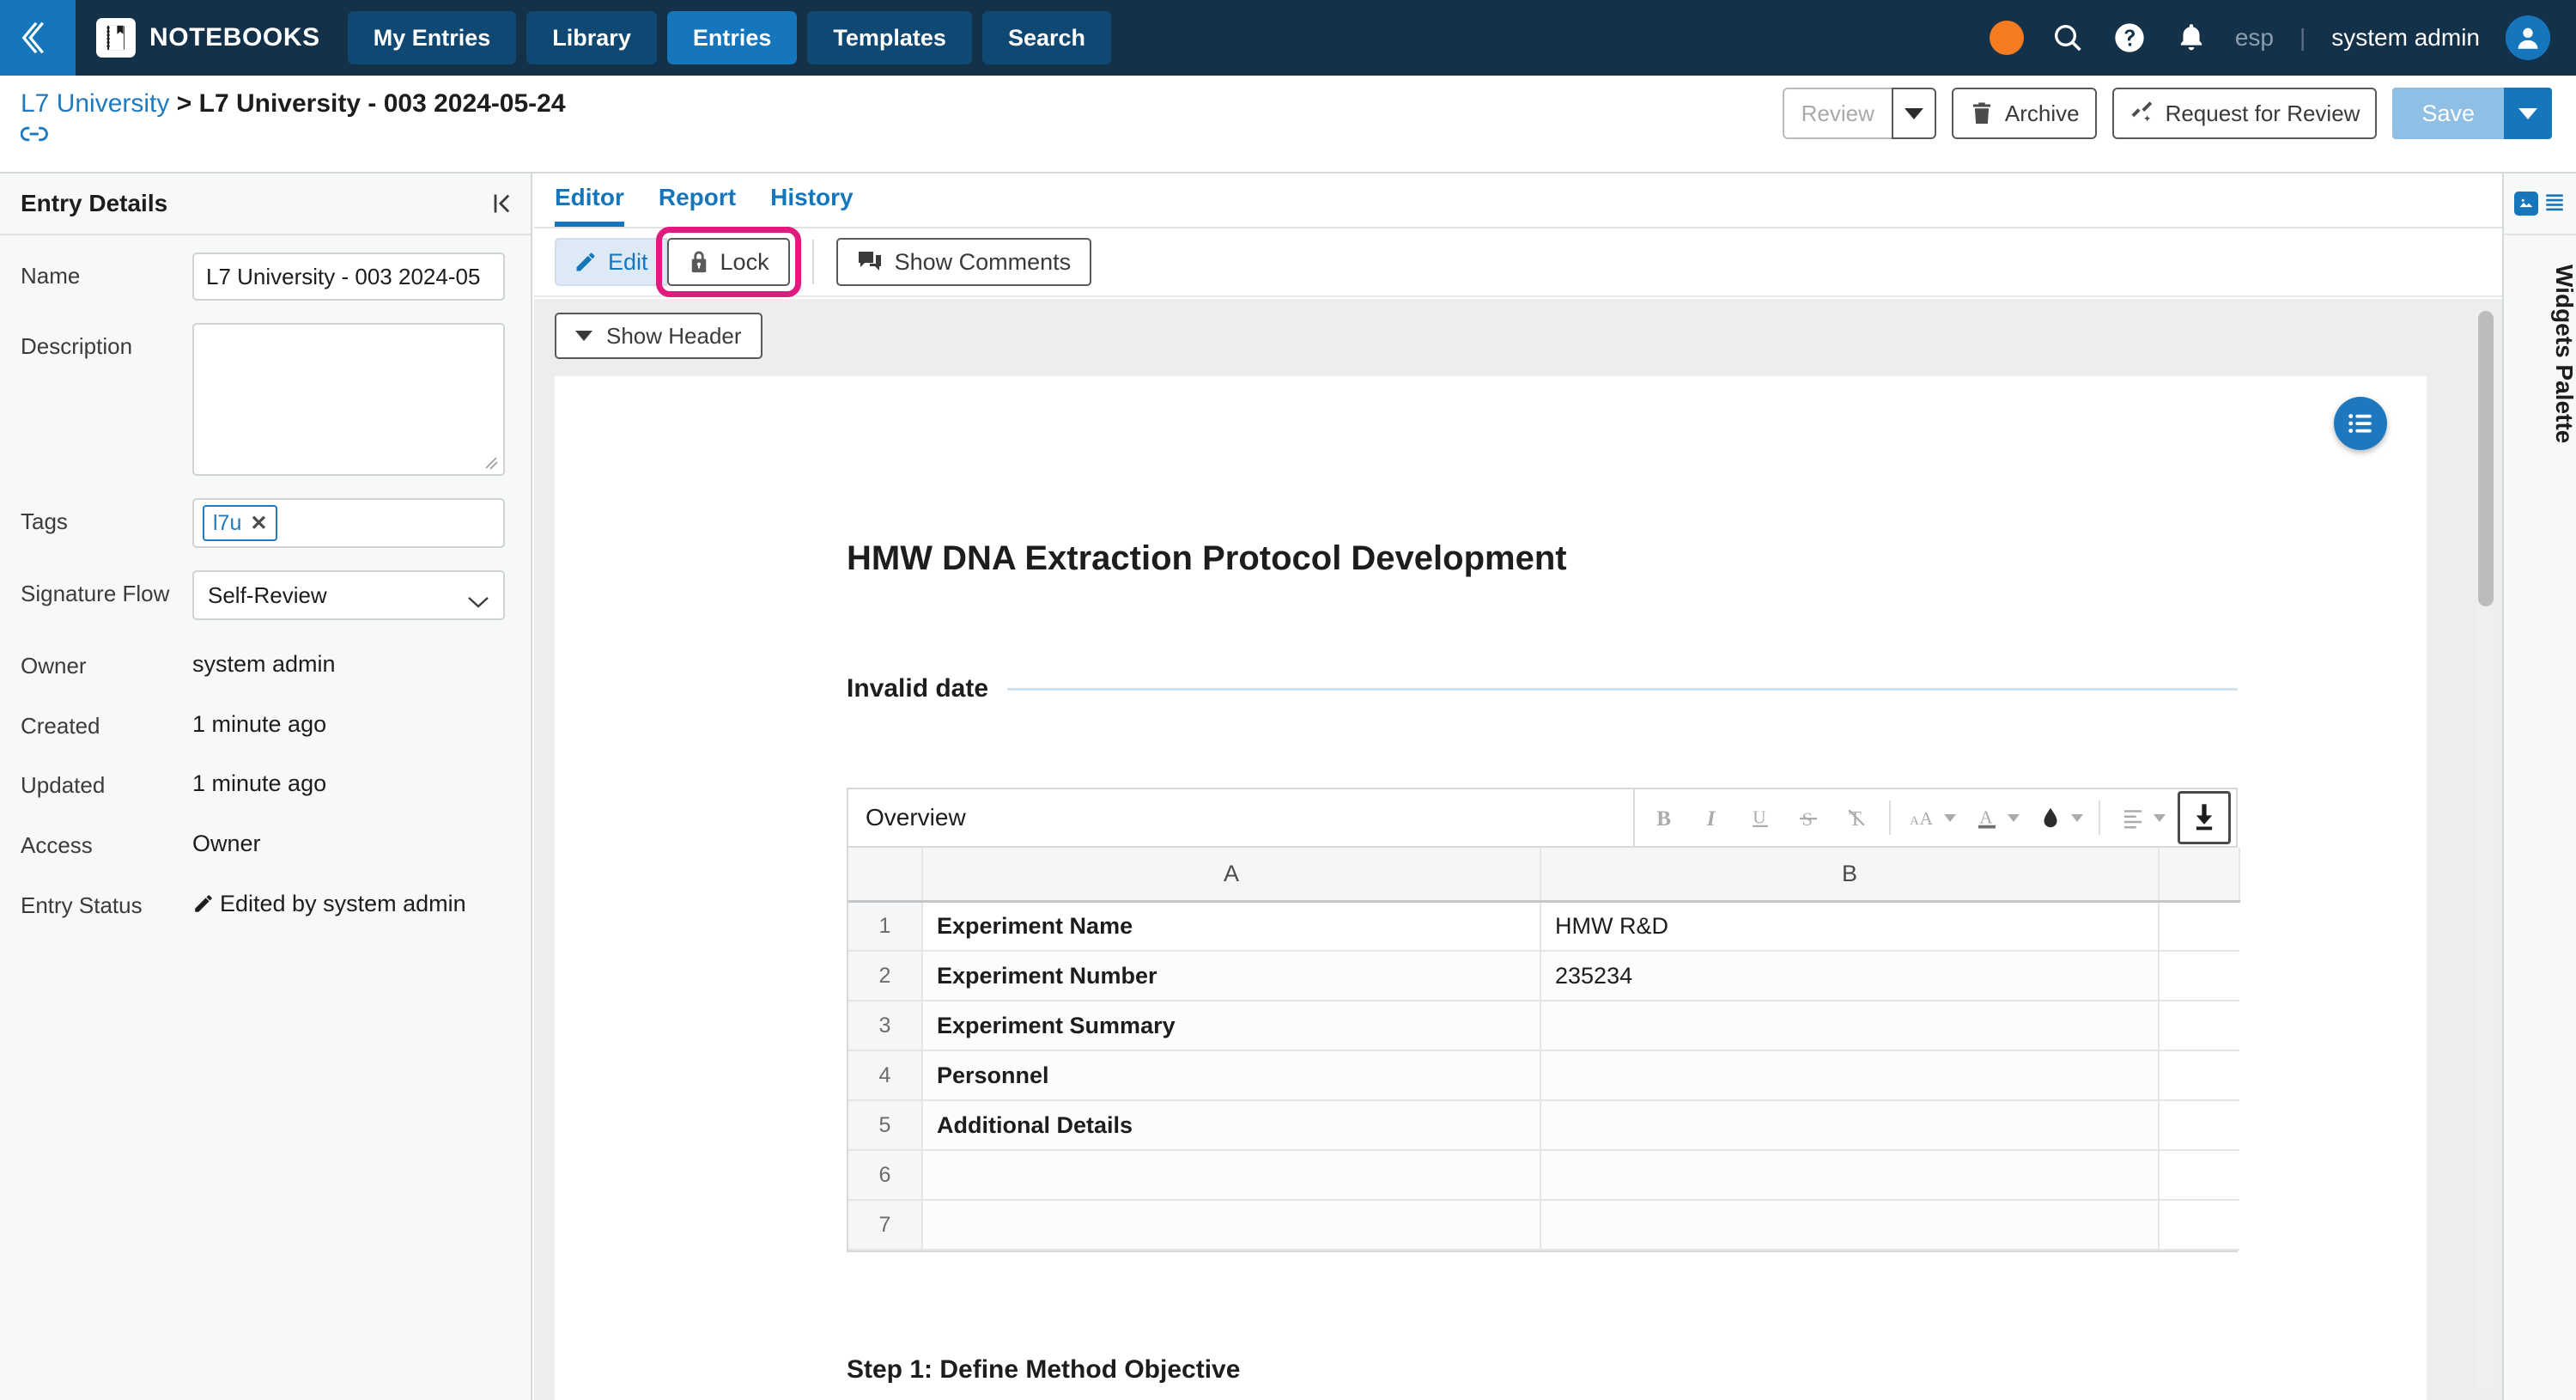 This screenshot has height=1400, width=2576. What do you see at coordinates (1232, 976) in the screenshot?
I see `grid-cell-a2: Experiment Number` at bounding box center [1232, 976].